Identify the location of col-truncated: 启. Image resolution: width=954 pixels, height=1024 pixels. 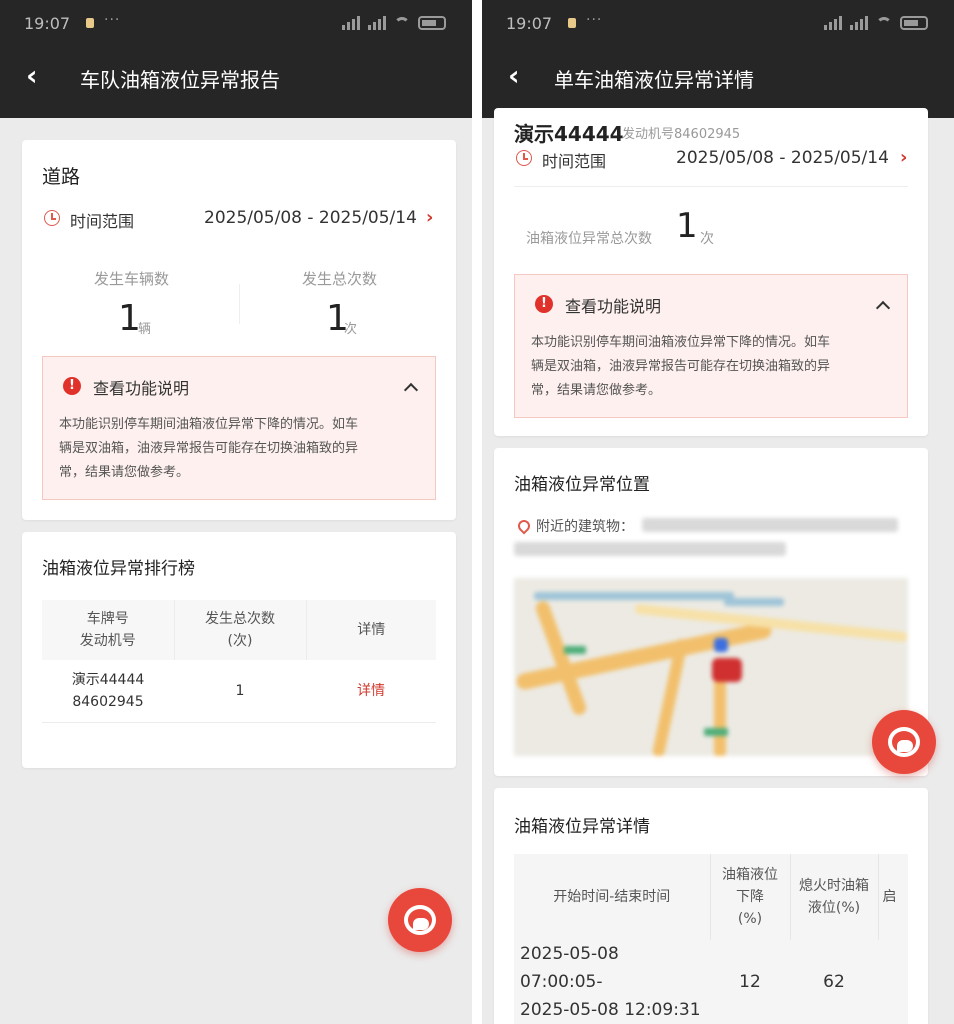
(893, 897).